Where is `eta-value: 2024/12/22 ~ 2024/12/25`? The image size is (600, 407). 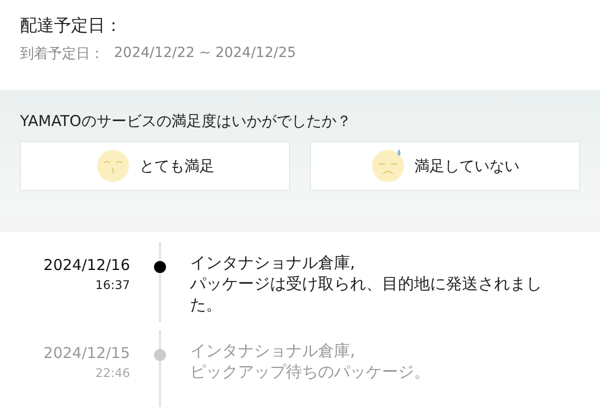 eta-value: 2024/12/22 ~ 2024/12/25 is located at coordinates (205, 54).